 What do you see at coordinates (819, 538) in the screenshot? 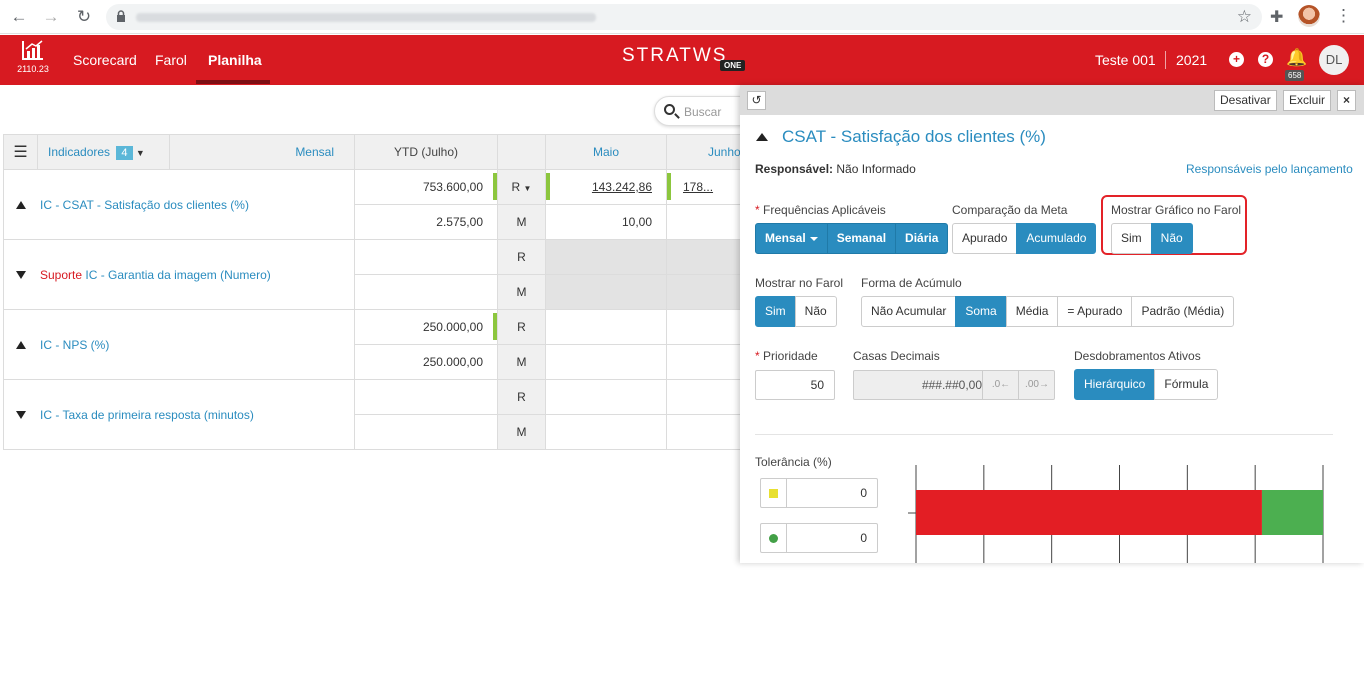
I see `tolerance-green-input: 0` at bounding box center [819, 538].